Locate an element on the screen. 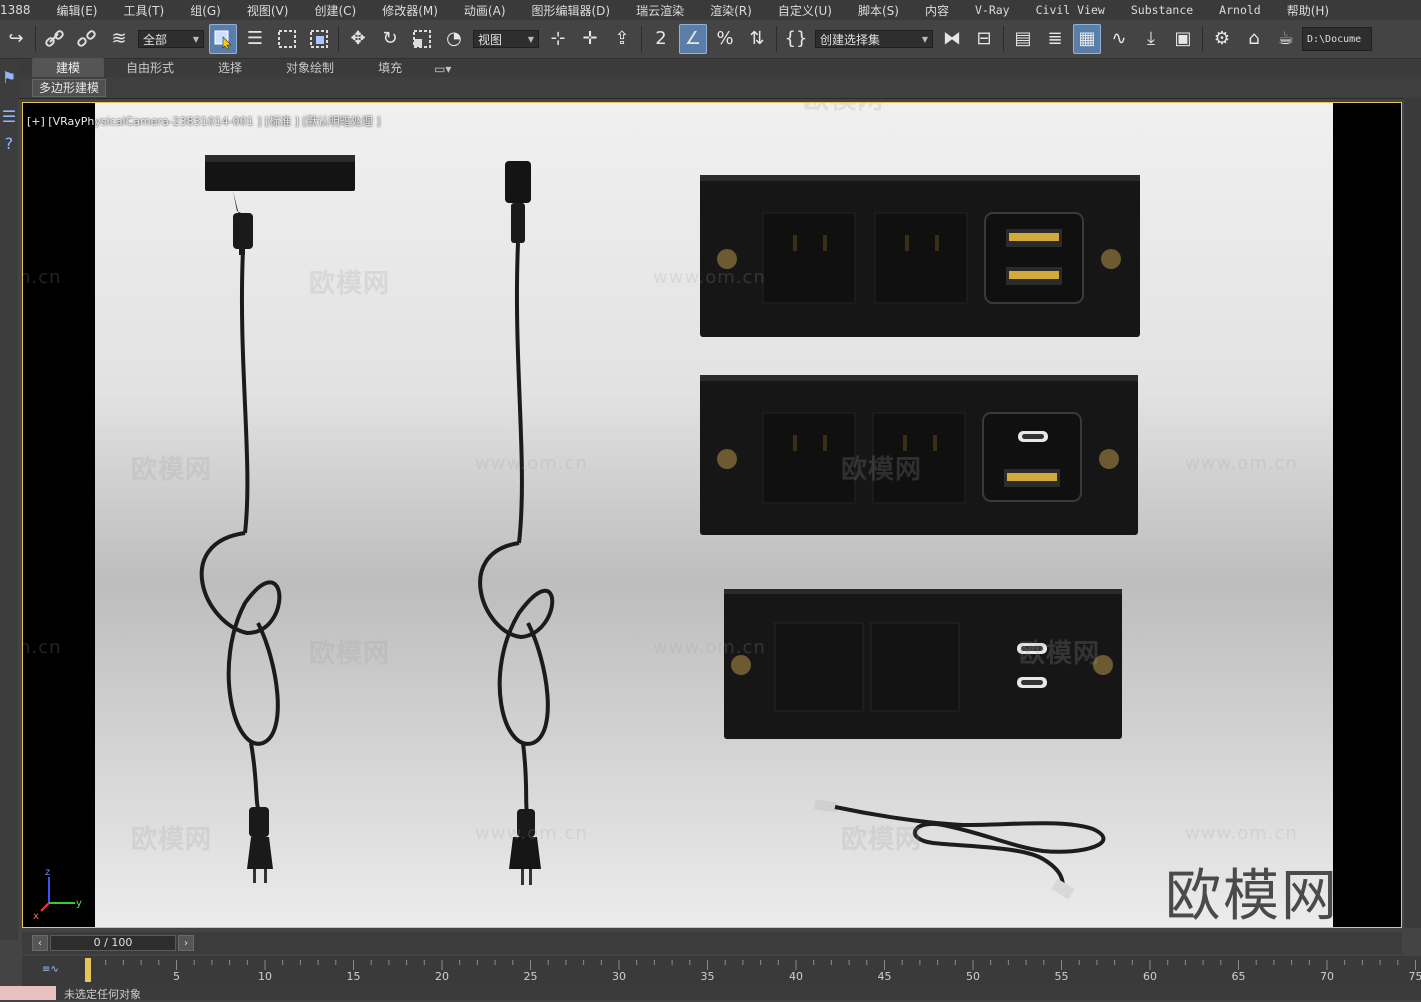 This screenshot has width=1421, height=1002. material-editor-icon: ▣ is located at coordinates (1183, 39).